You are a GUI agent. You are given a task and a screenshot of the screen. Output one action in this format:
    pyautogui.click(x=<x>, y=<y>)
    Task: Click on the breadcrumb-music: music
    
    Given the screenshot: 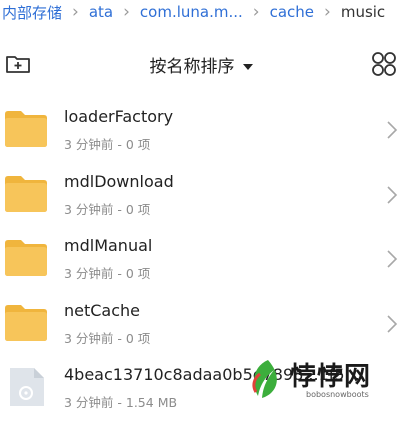 What is the action you would take?
    pyautogui.click(x=363, y=12)
    